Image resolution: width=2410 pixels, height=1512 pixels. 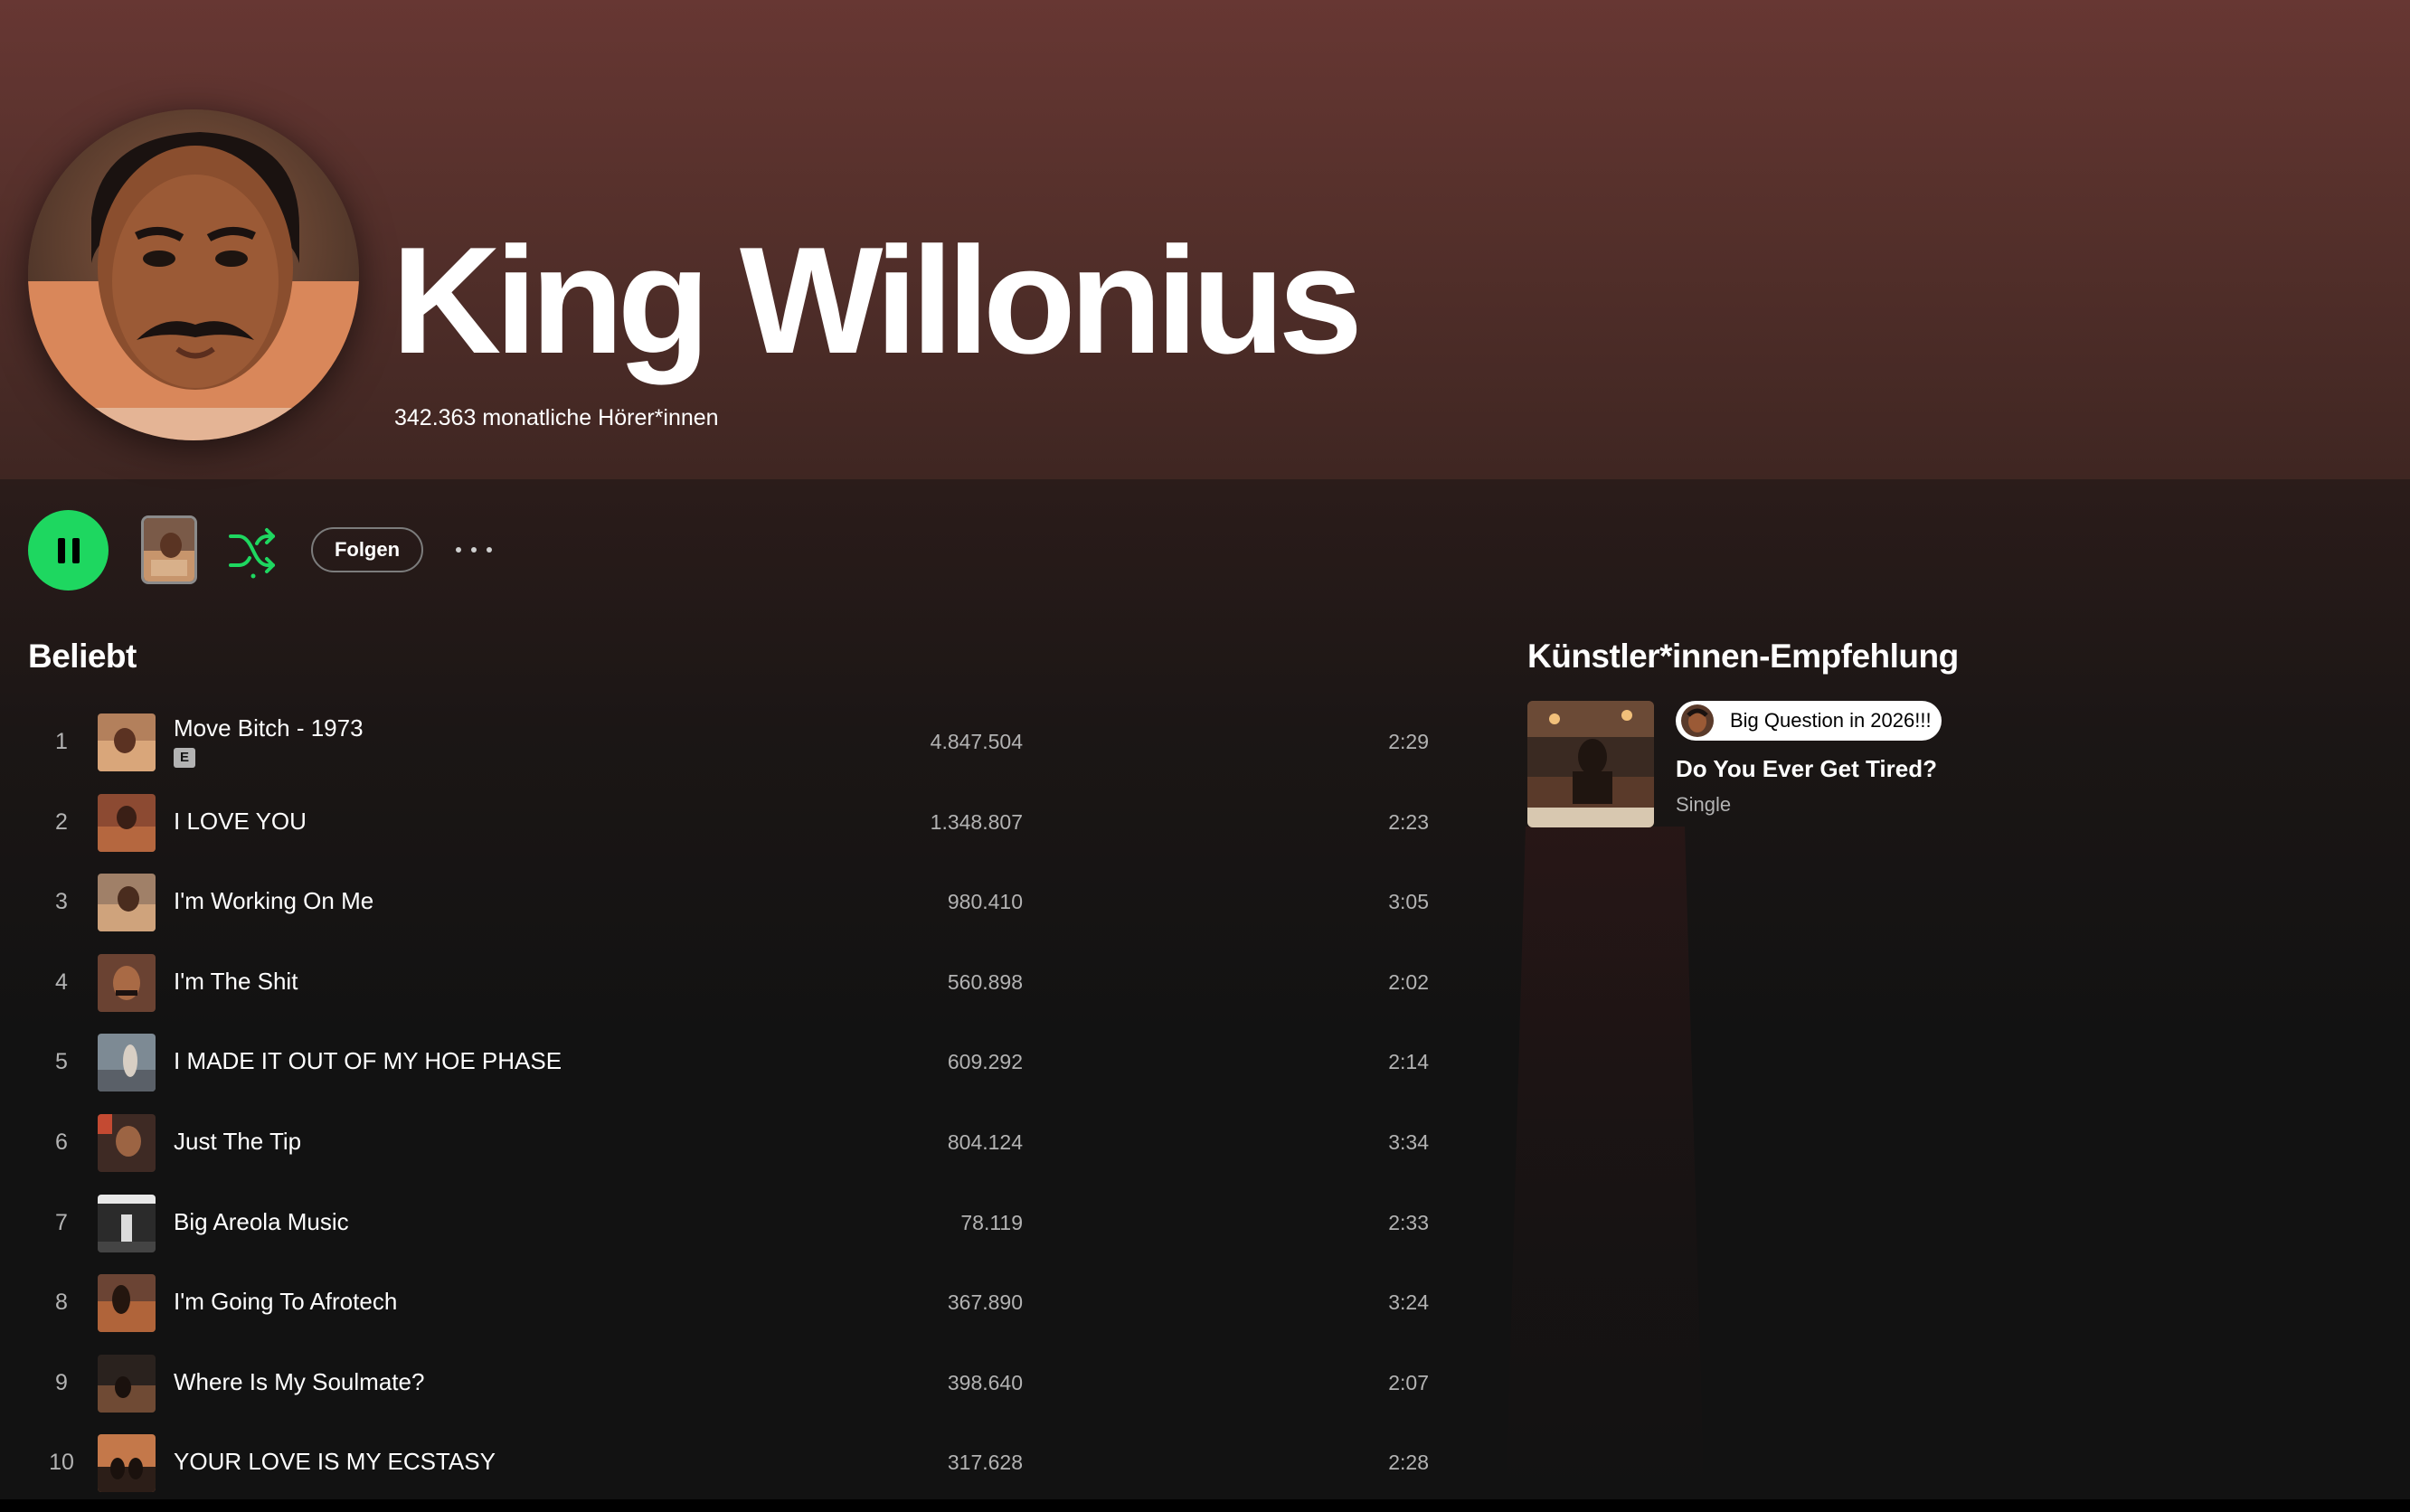 I want to click on track-title: Big Areola Music, so click(x=261, y=1222).